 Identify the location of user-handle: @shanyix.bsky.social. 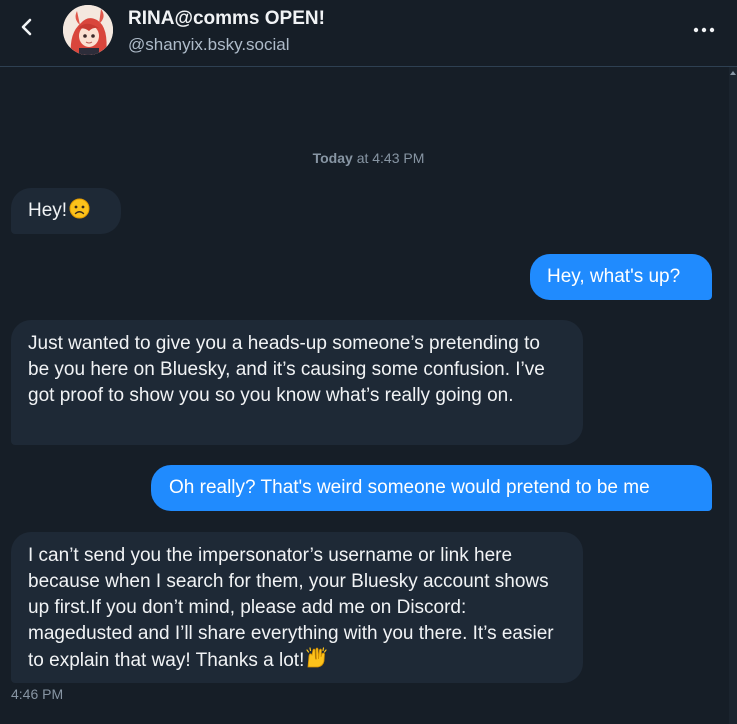
(209, 44).